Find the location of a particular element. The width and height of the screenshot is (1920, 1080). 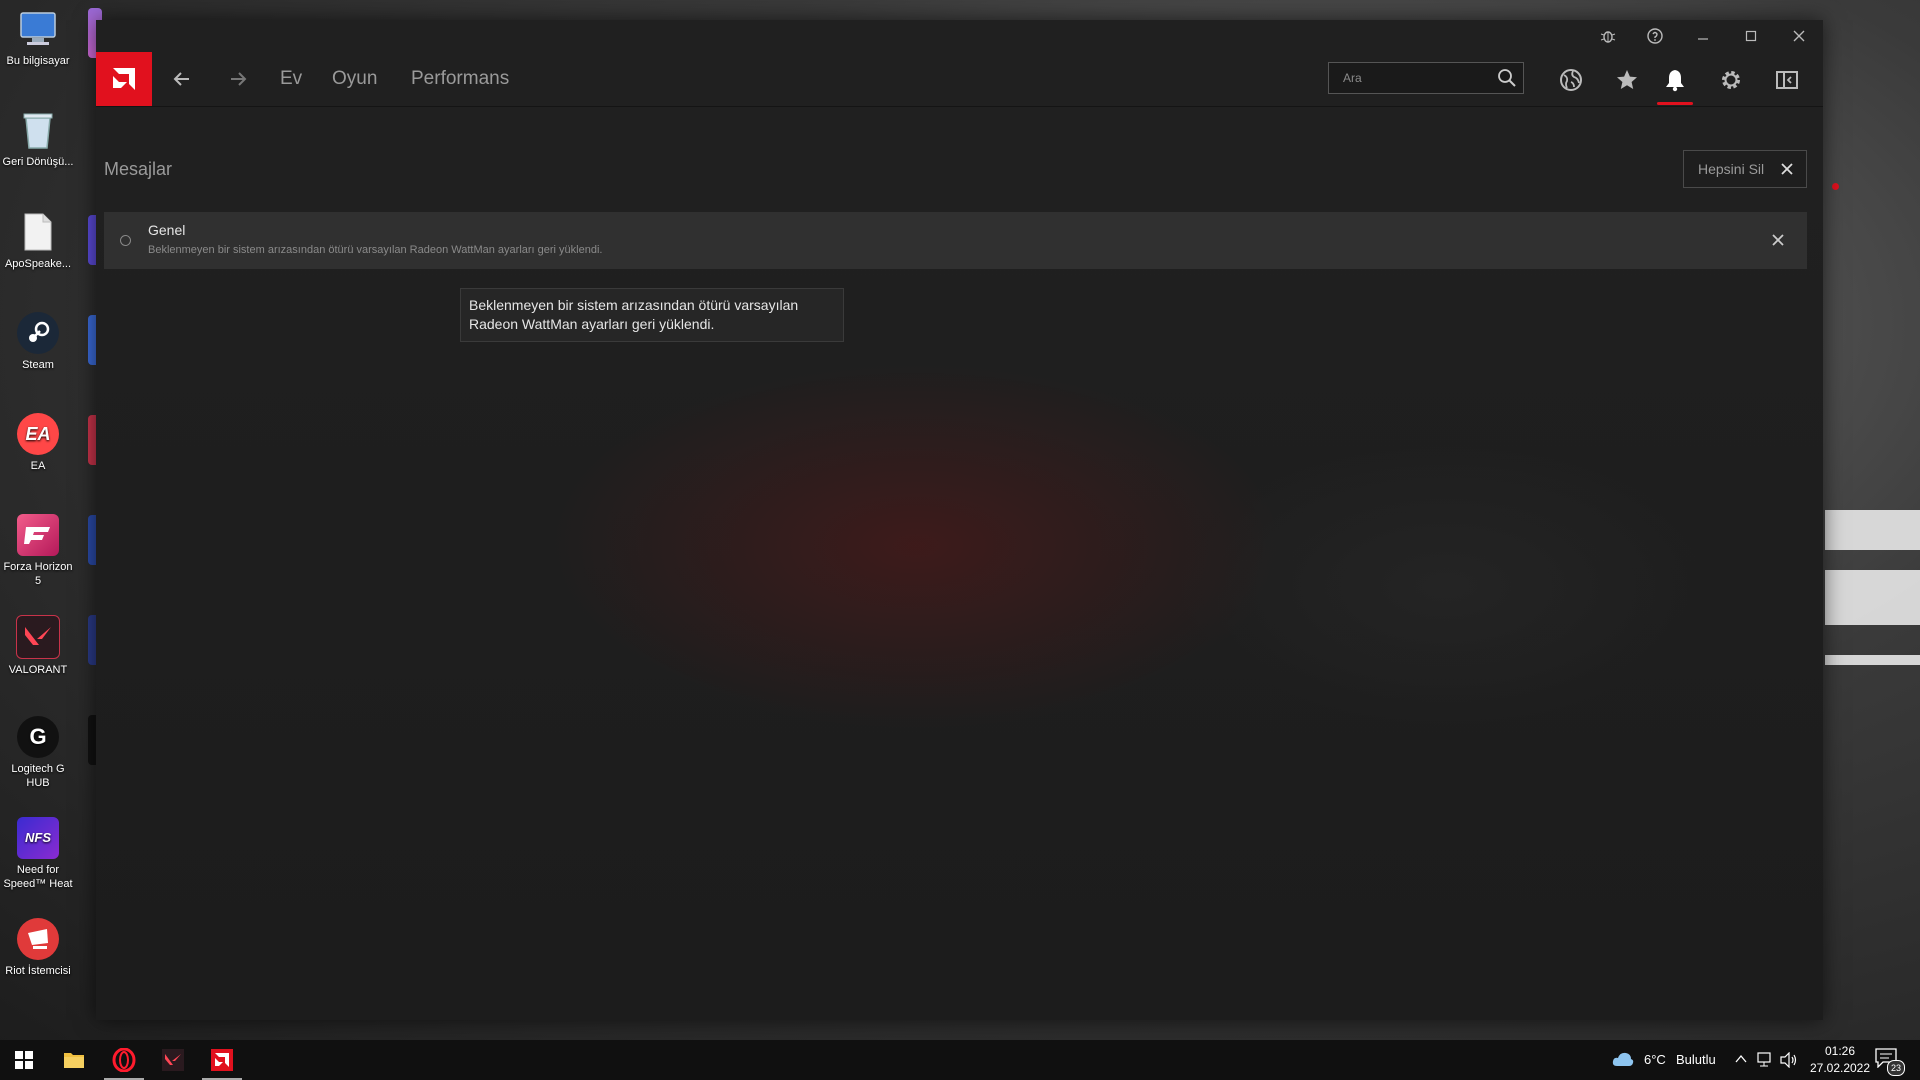

nav-performance: Performans is located at coordinates (460, 79).